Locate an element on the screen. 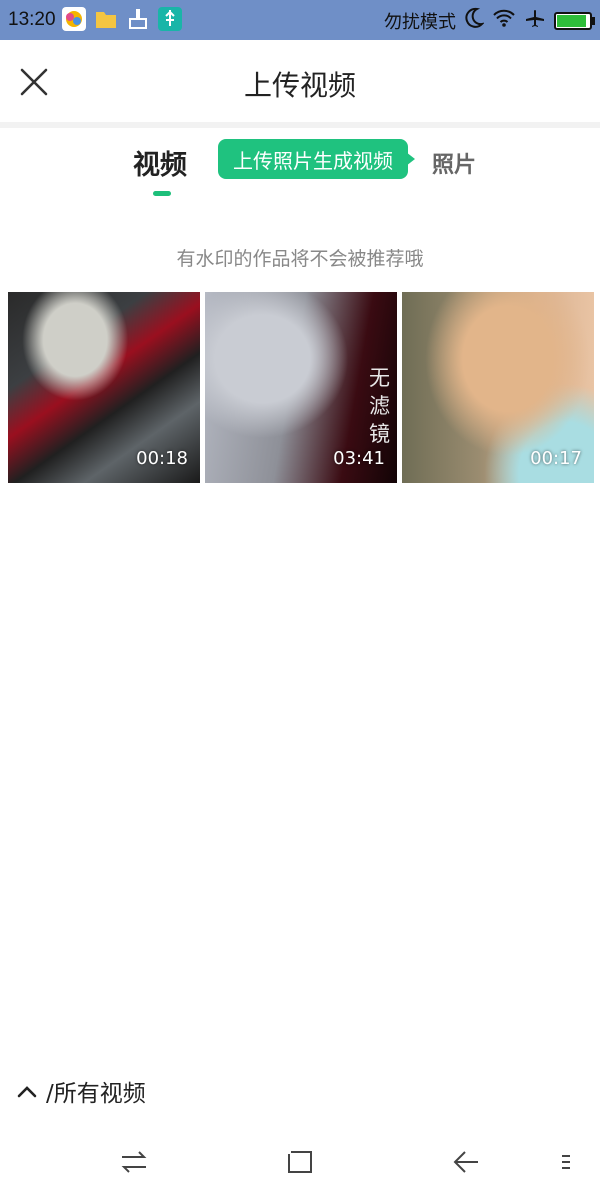 The width and height of the screenshot is (600, 1200). photos-app-icon is located at coordinates (74, 19).